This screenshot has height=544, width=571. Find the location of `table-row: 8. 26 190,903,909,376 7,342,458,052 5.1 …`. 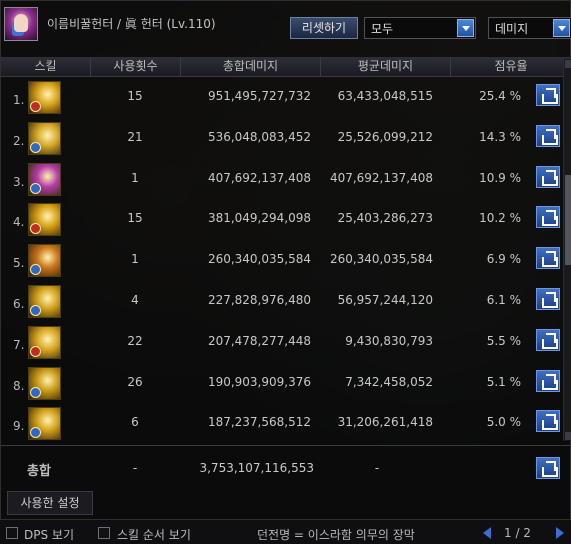

table-row: 8. 26 190,903,909,376 7,342,458,052 5.1 … is located at coordinates (281, 385).